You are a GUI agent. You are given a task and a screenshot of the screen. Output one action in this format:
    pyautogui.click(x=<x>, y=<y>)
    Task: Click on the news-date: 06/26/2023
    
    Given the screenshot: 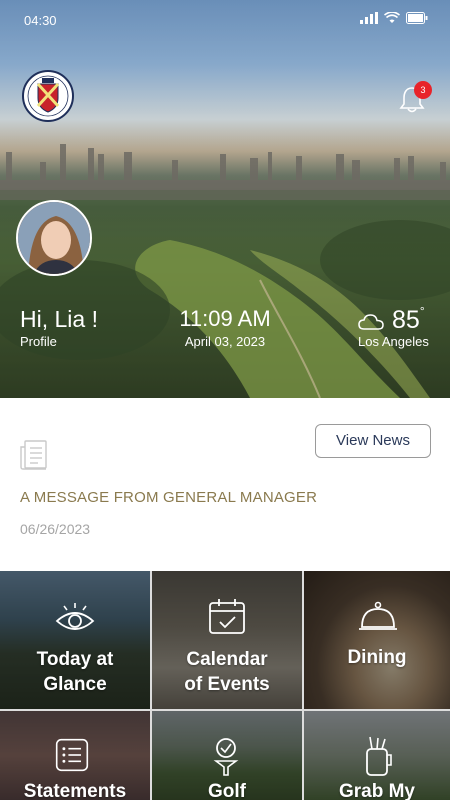 What is the action you would take?
    pyautogui.click(x=55, y=529)
    